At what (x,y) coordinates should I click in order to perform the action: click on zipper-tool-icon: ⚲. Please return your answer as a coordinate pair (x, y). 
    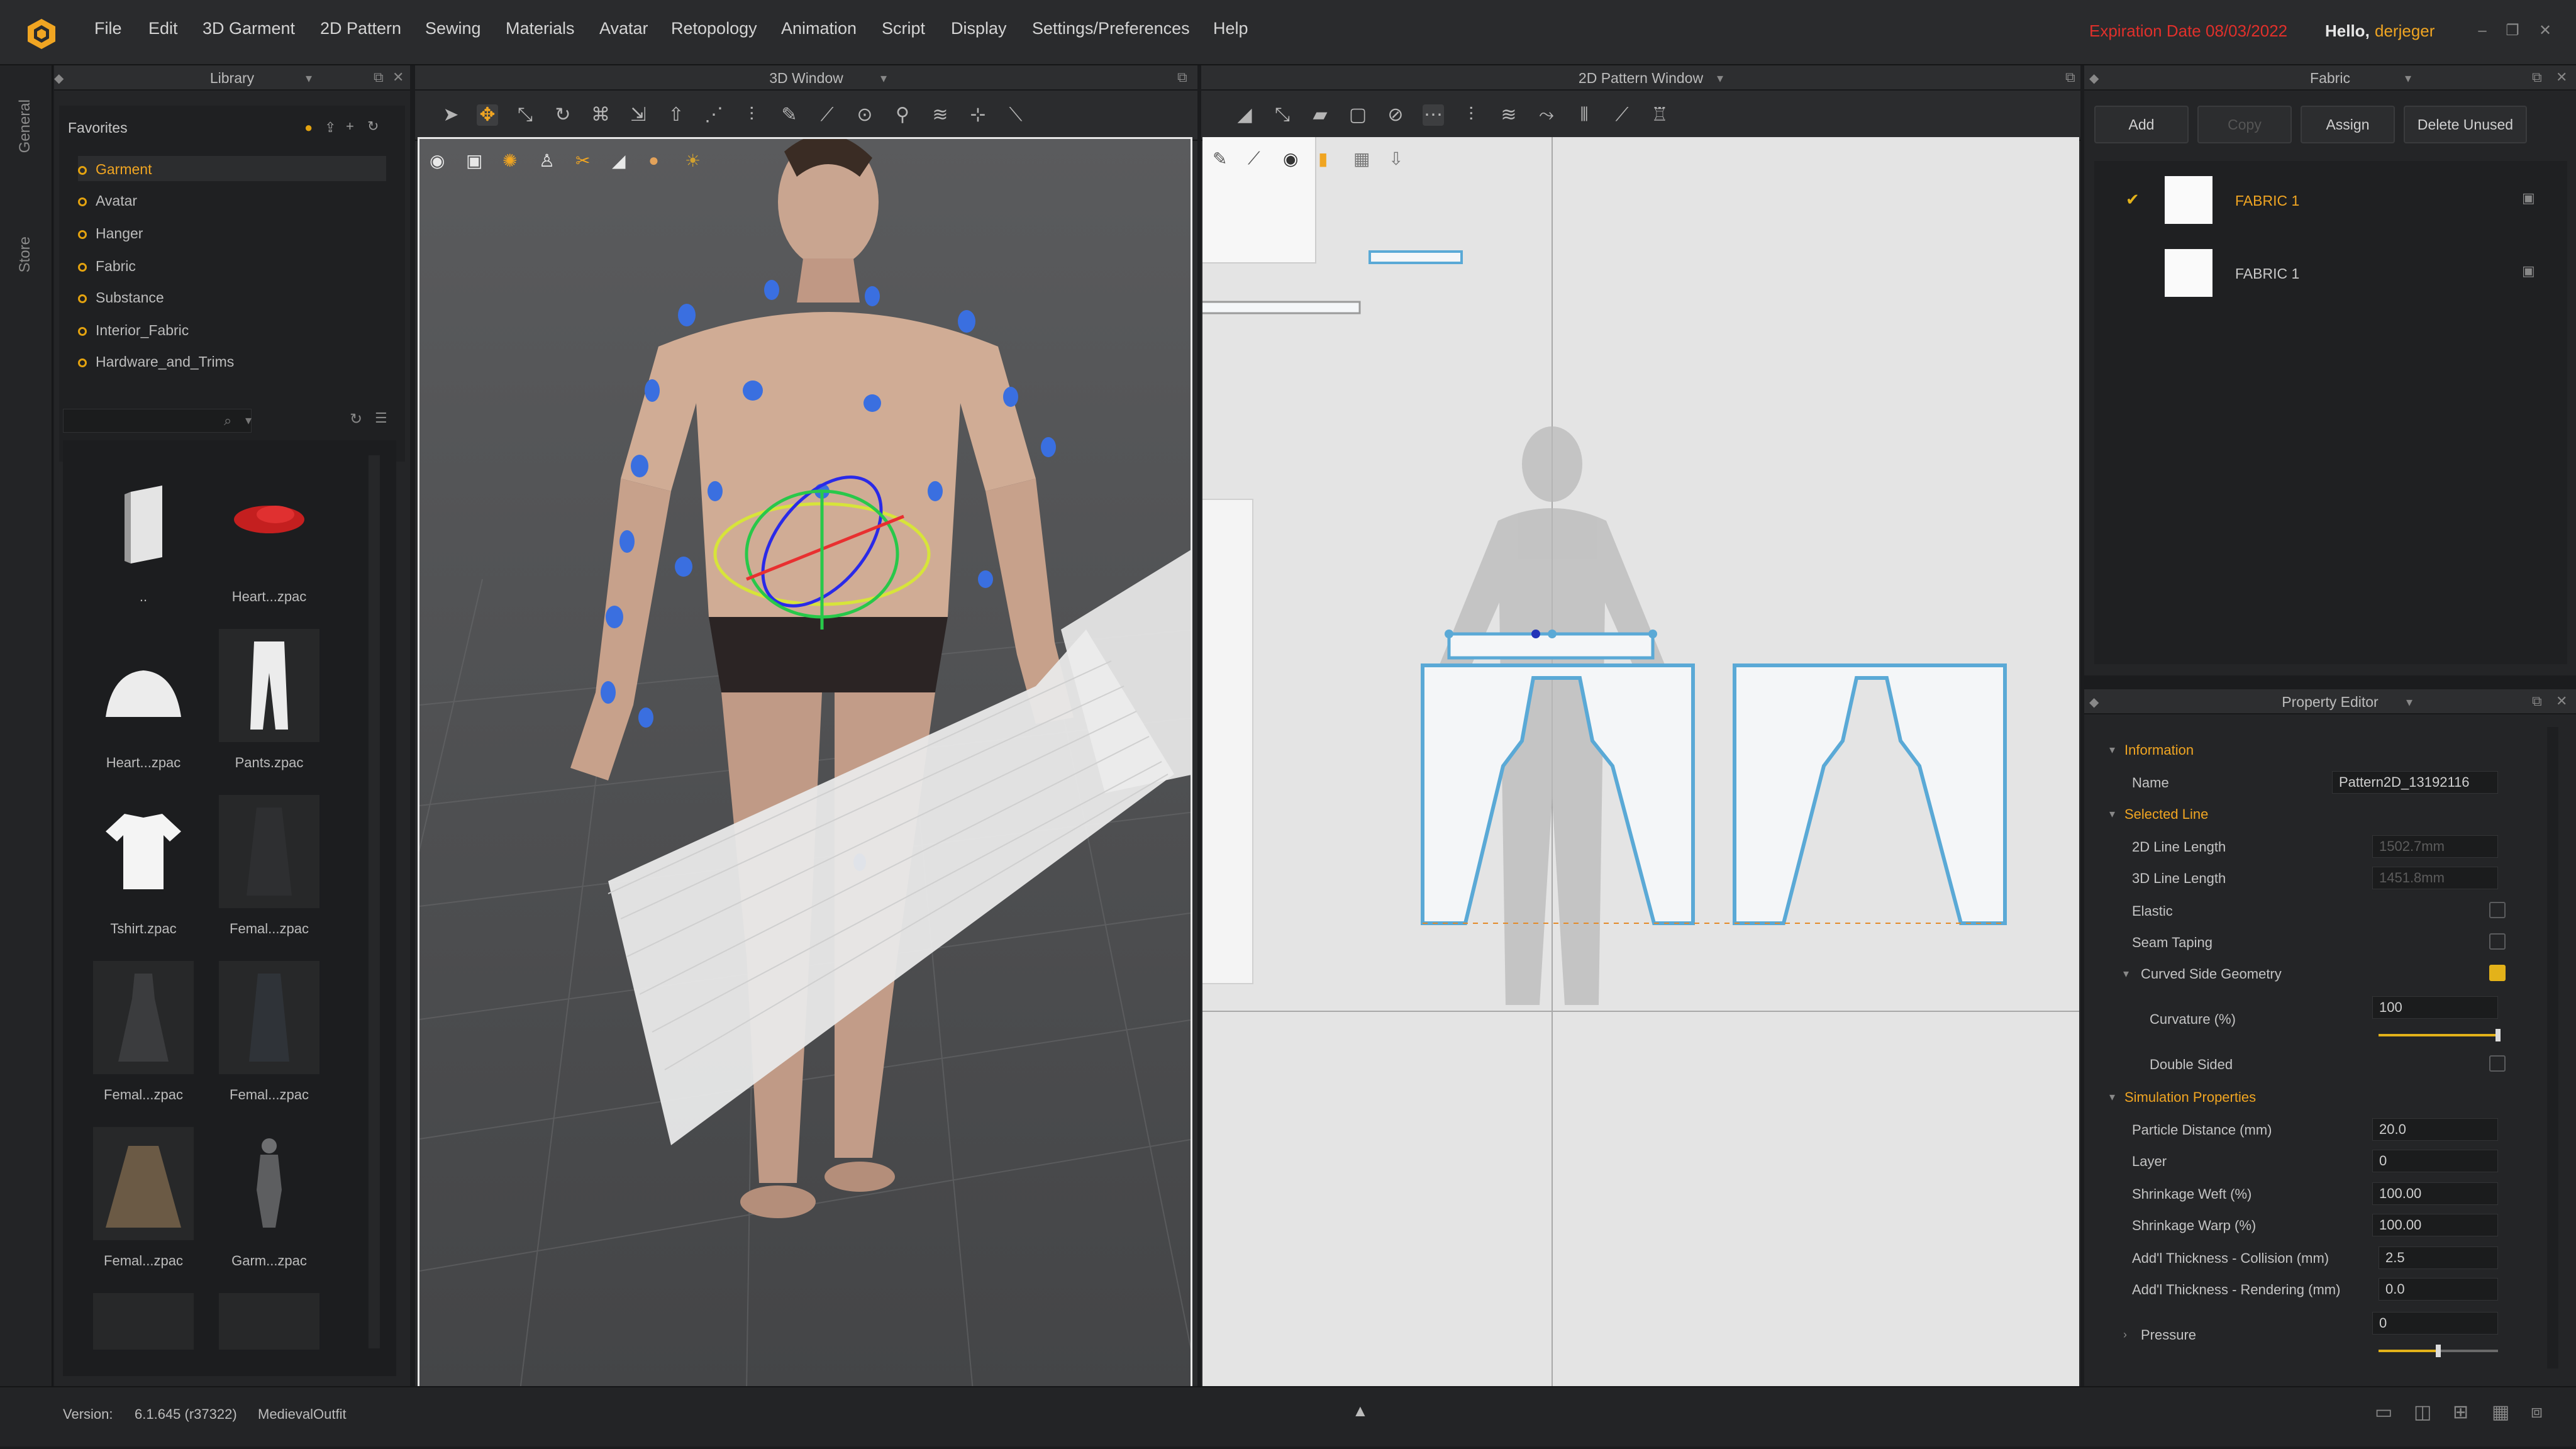
    Looking at the image, I should click on (902, 115).